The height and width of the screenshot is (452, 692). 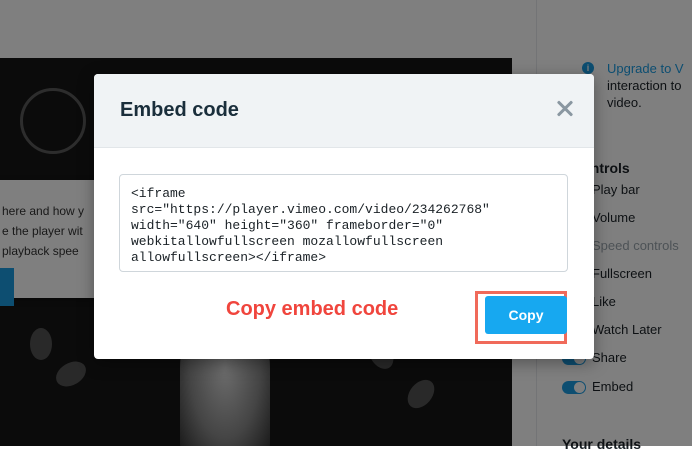 I want to click on dialog-title: Embed code, so click(x=179, y=110).